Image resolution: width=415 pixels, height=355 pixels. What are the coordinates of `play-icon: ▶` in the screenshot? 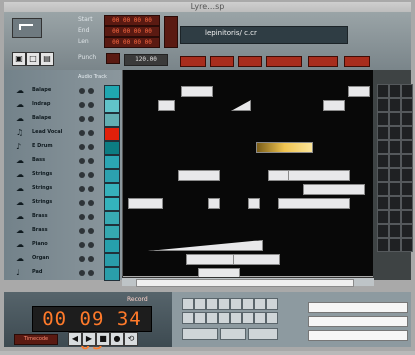 It's located at (89, 339).